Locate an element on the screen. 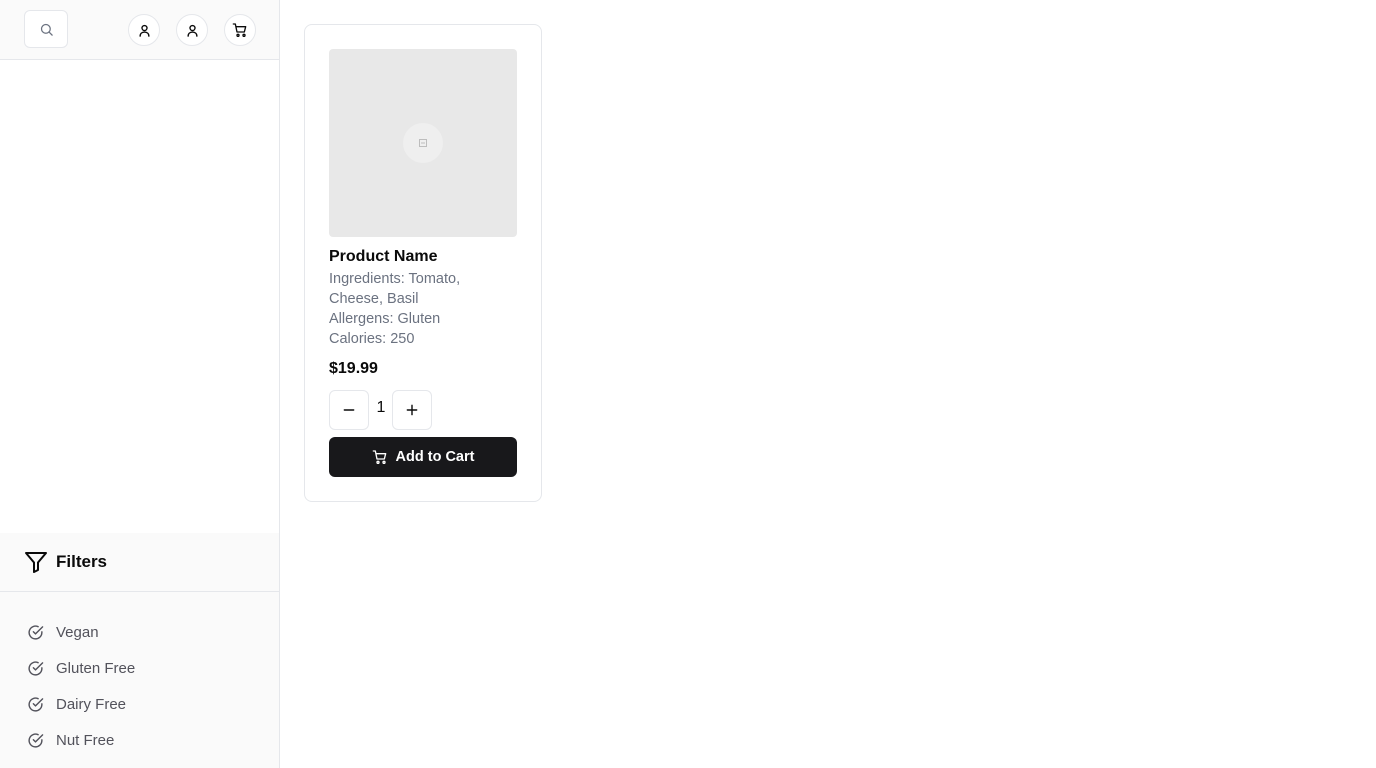 This screenshot has height=768, width=1376. minus-icon is located at coordinates (349, 410).